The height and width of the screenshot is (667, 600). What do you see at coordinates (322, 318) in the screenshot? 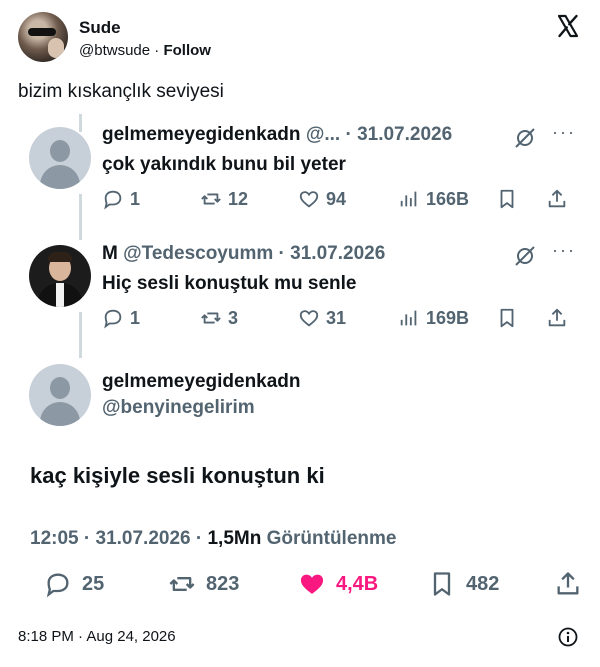
I see `like-button: 31` at bounding box center [322, 318].